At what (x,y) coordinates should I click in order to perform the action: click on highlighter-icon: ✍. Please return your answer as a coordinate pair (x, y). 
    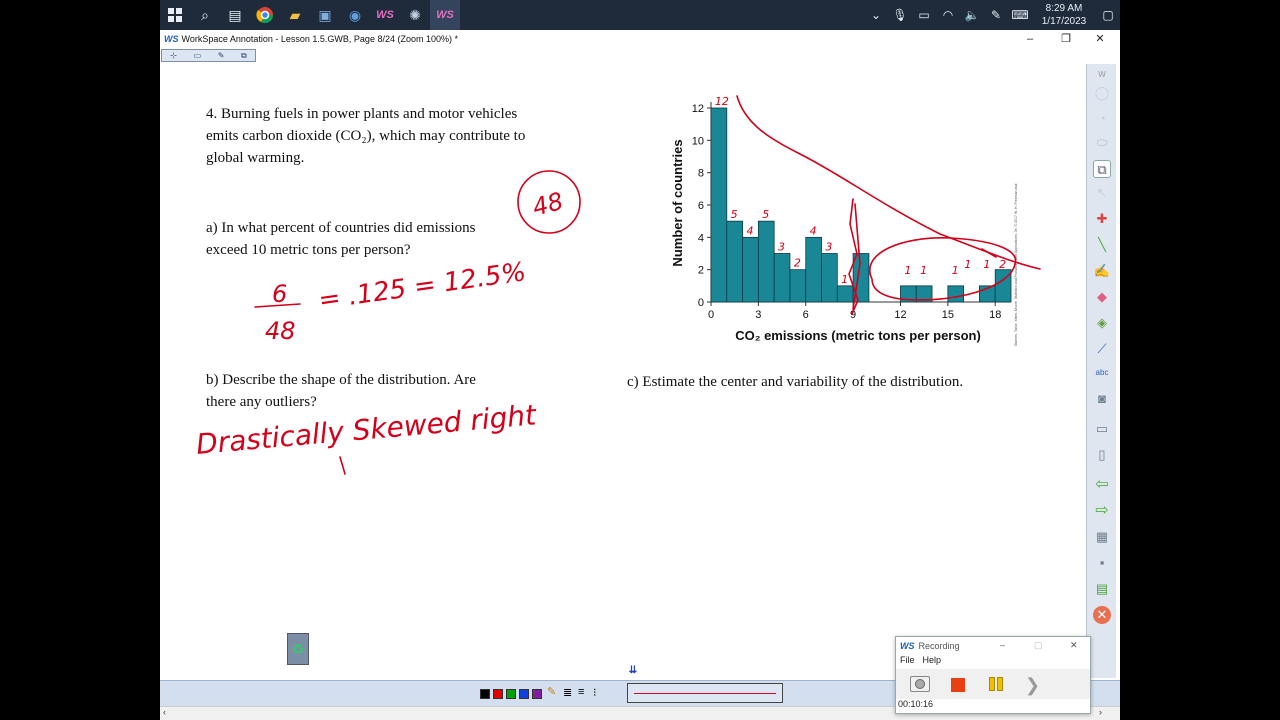
    Looking at the image, I should click on (1102, 271).